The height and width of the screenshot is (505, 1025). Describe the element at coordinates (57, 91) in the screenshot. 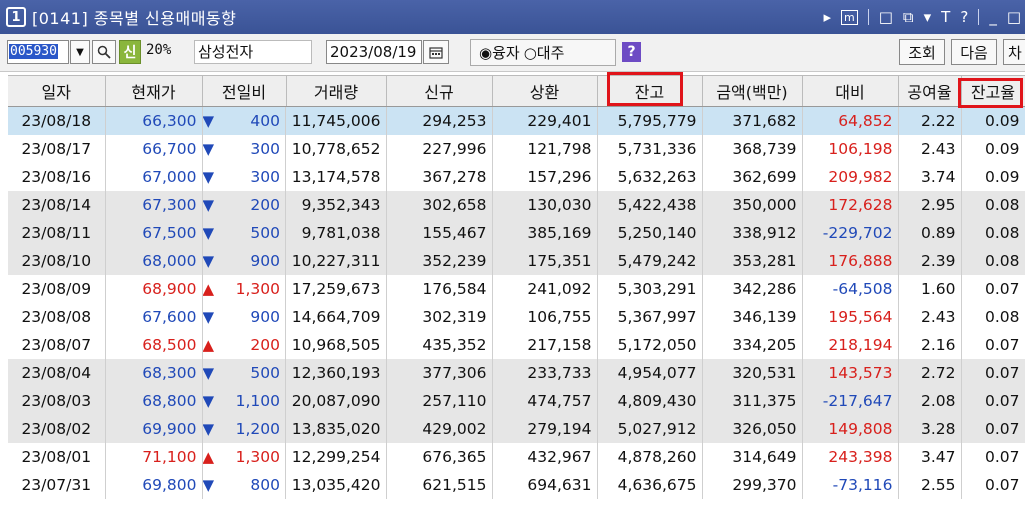

I see `col-header-date: 일자` at that location.